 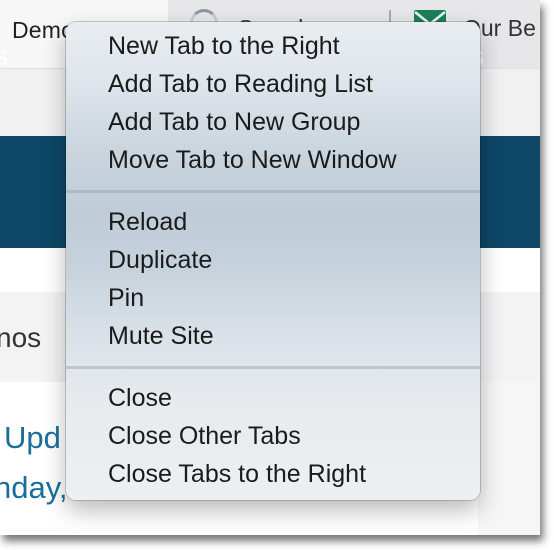 What do you see at coordinates (509, 458) in the screenshot?
I see `site-content-sidebar` at bounding box center [509, 458].